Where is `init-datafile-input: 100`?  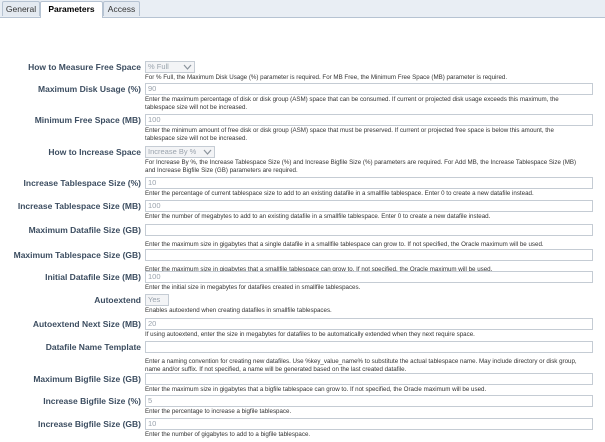 init-datafile-input: 100 is located at coordinates (369, 277).